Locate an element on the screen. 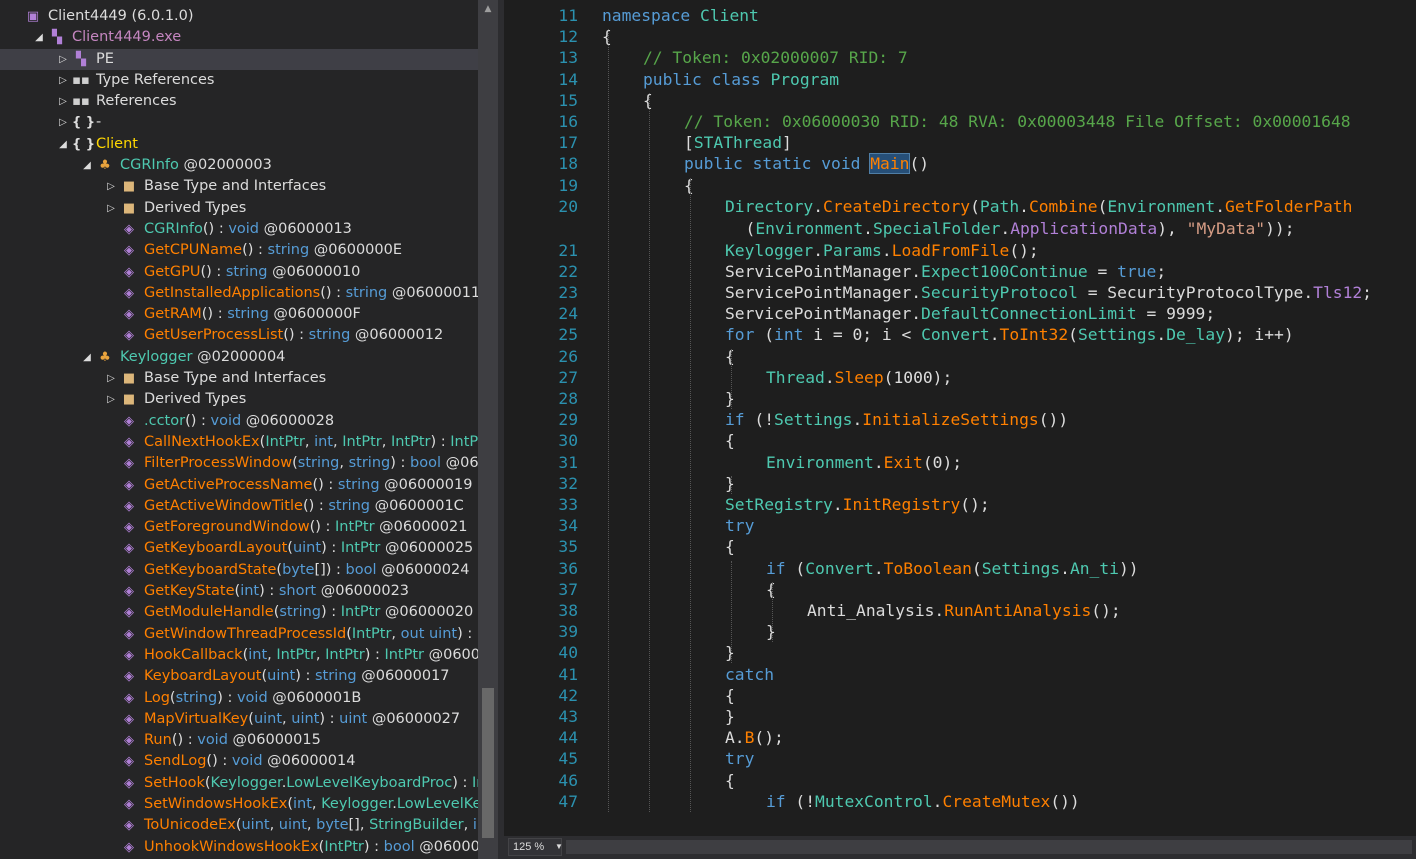  tree-node: ▷ ▪▪ Type References is located at coordinates (239, 80).